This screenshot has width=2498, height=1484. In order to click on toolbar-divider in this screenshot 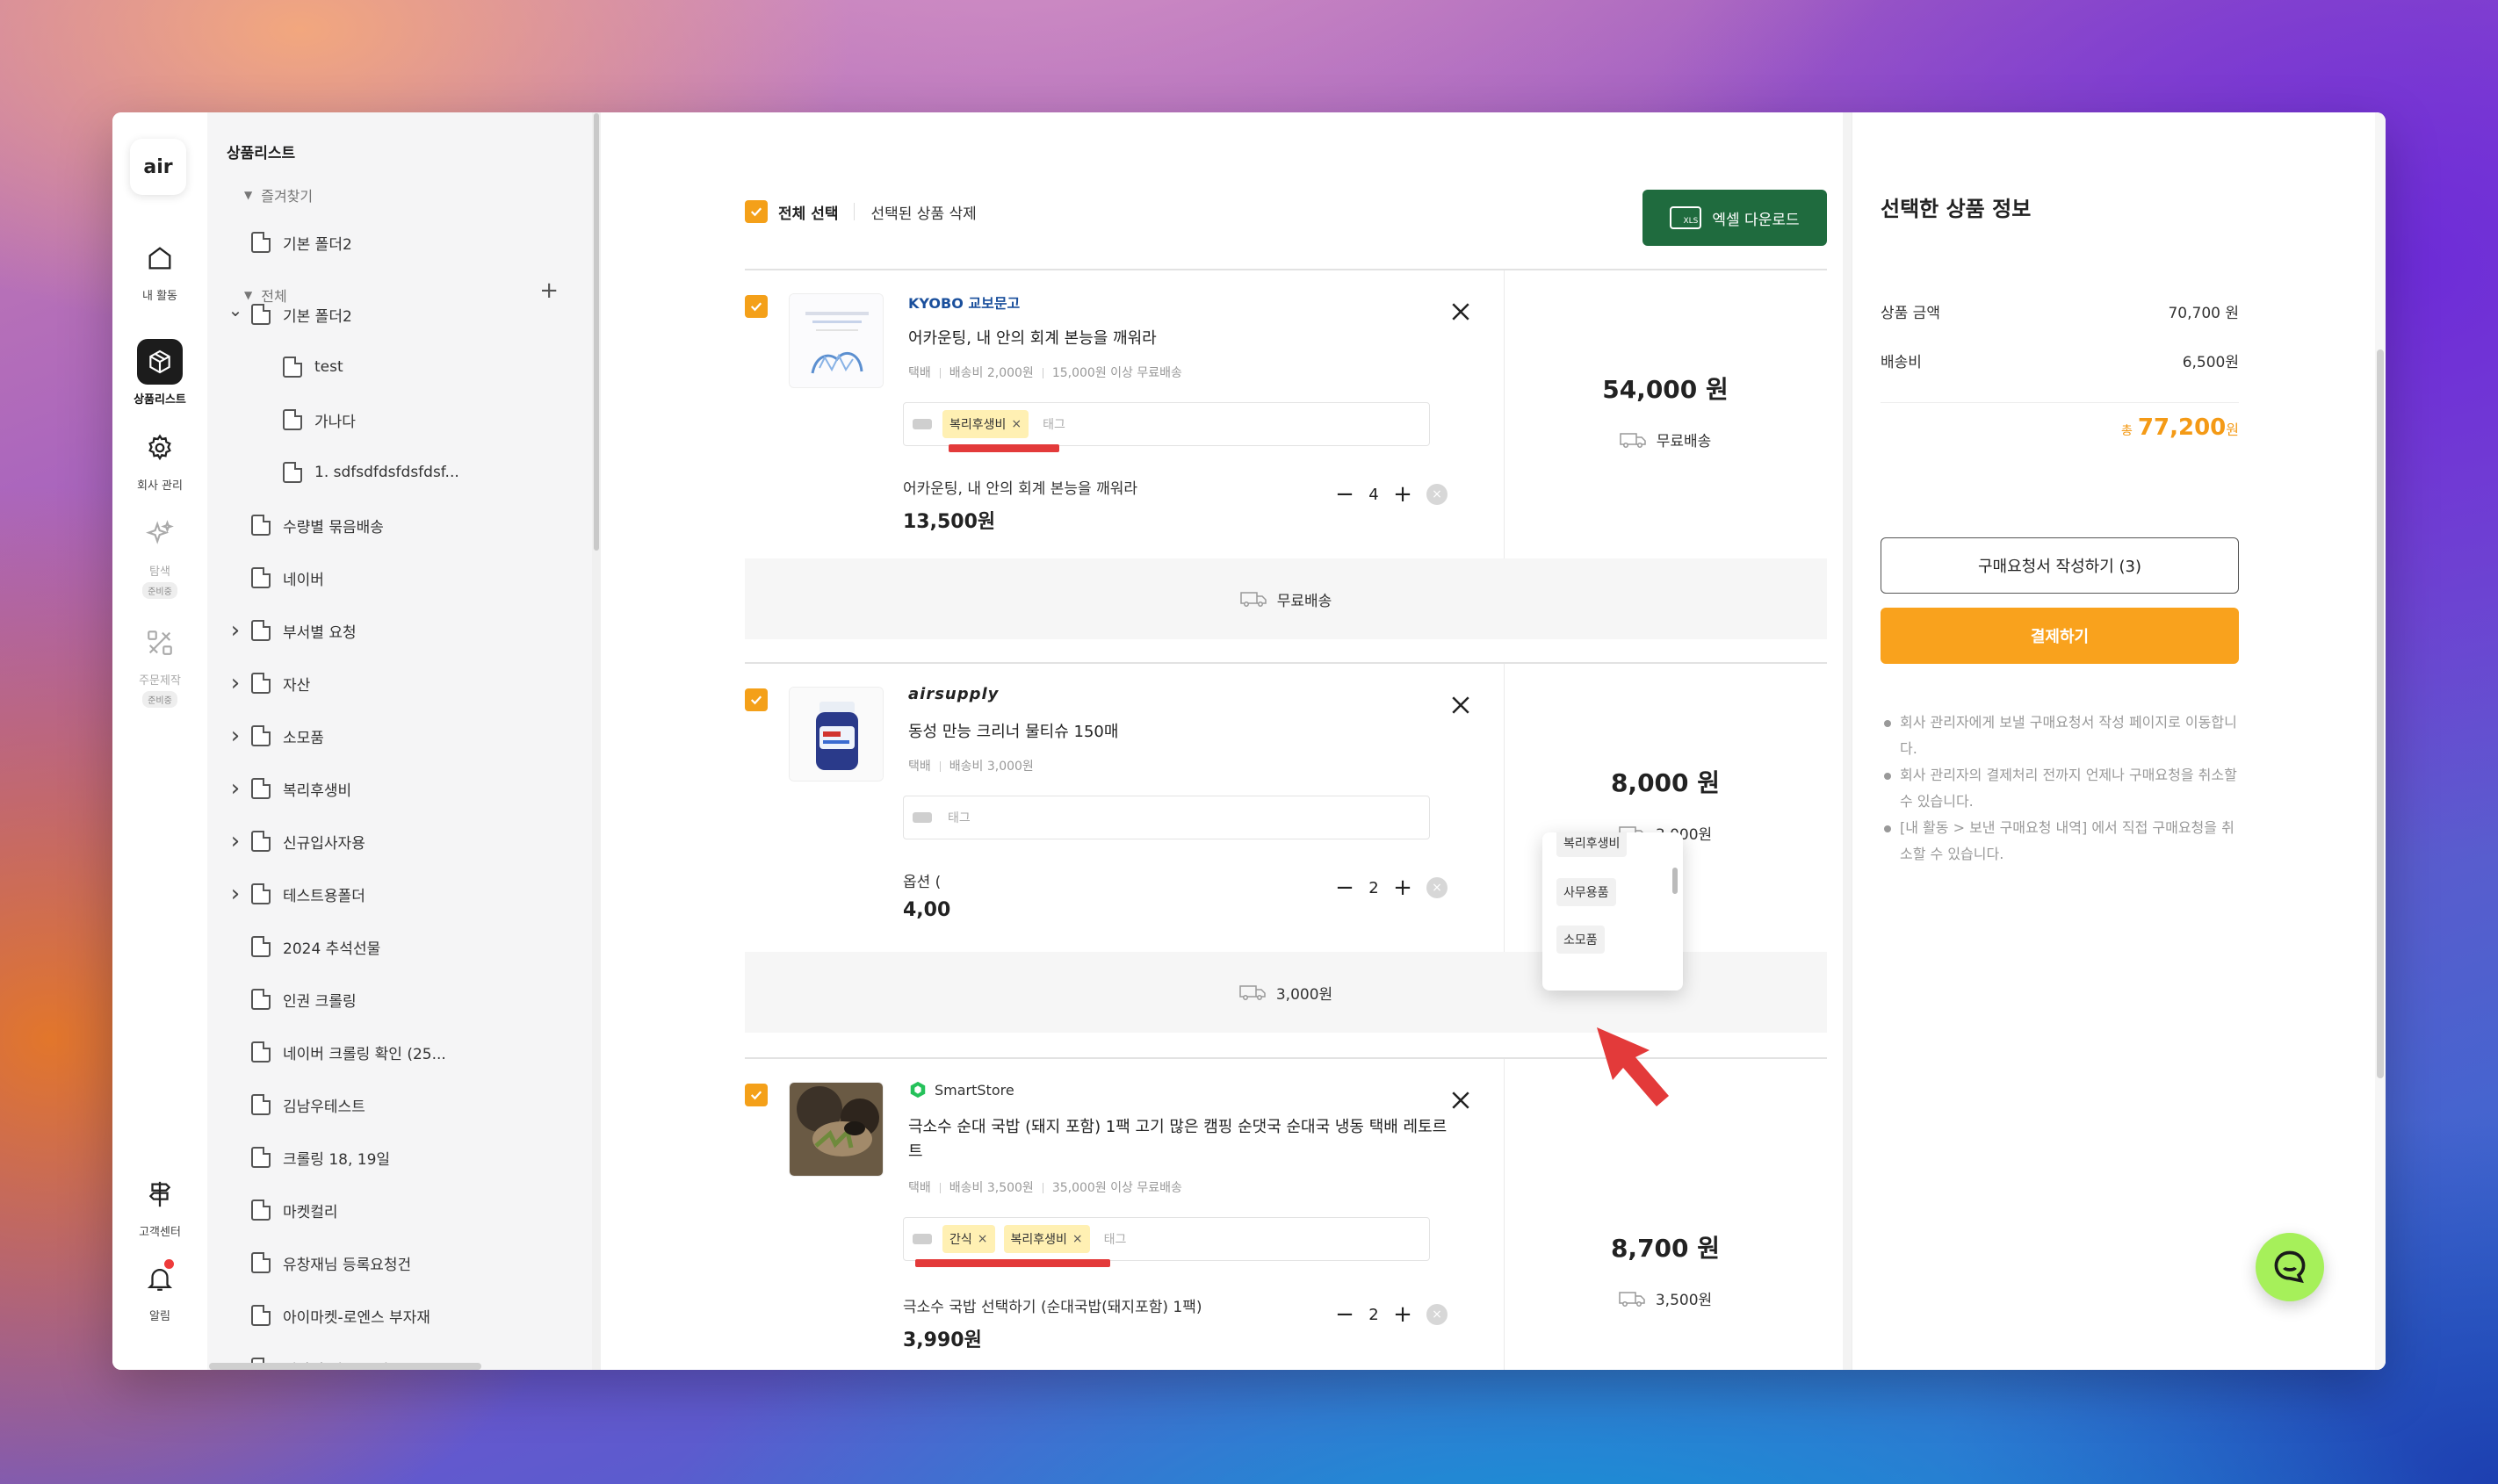, I will do `click(855, 211)`.